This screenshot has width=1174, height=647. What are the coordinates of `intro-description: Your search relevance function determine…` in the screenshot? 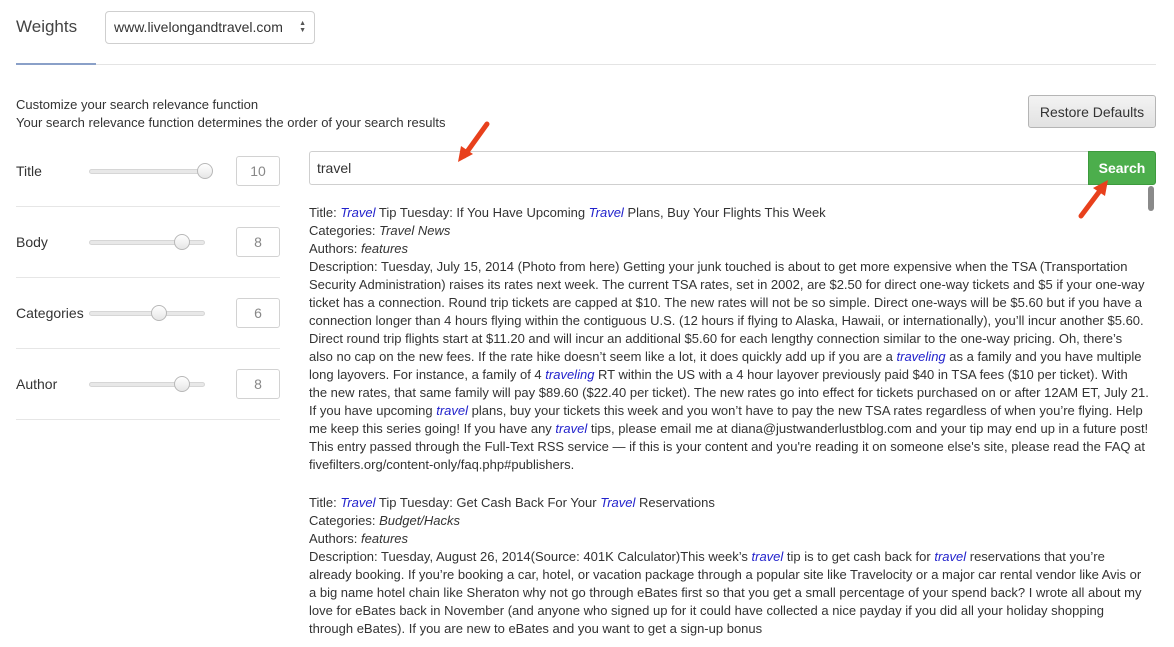 It's located at (231, 122).